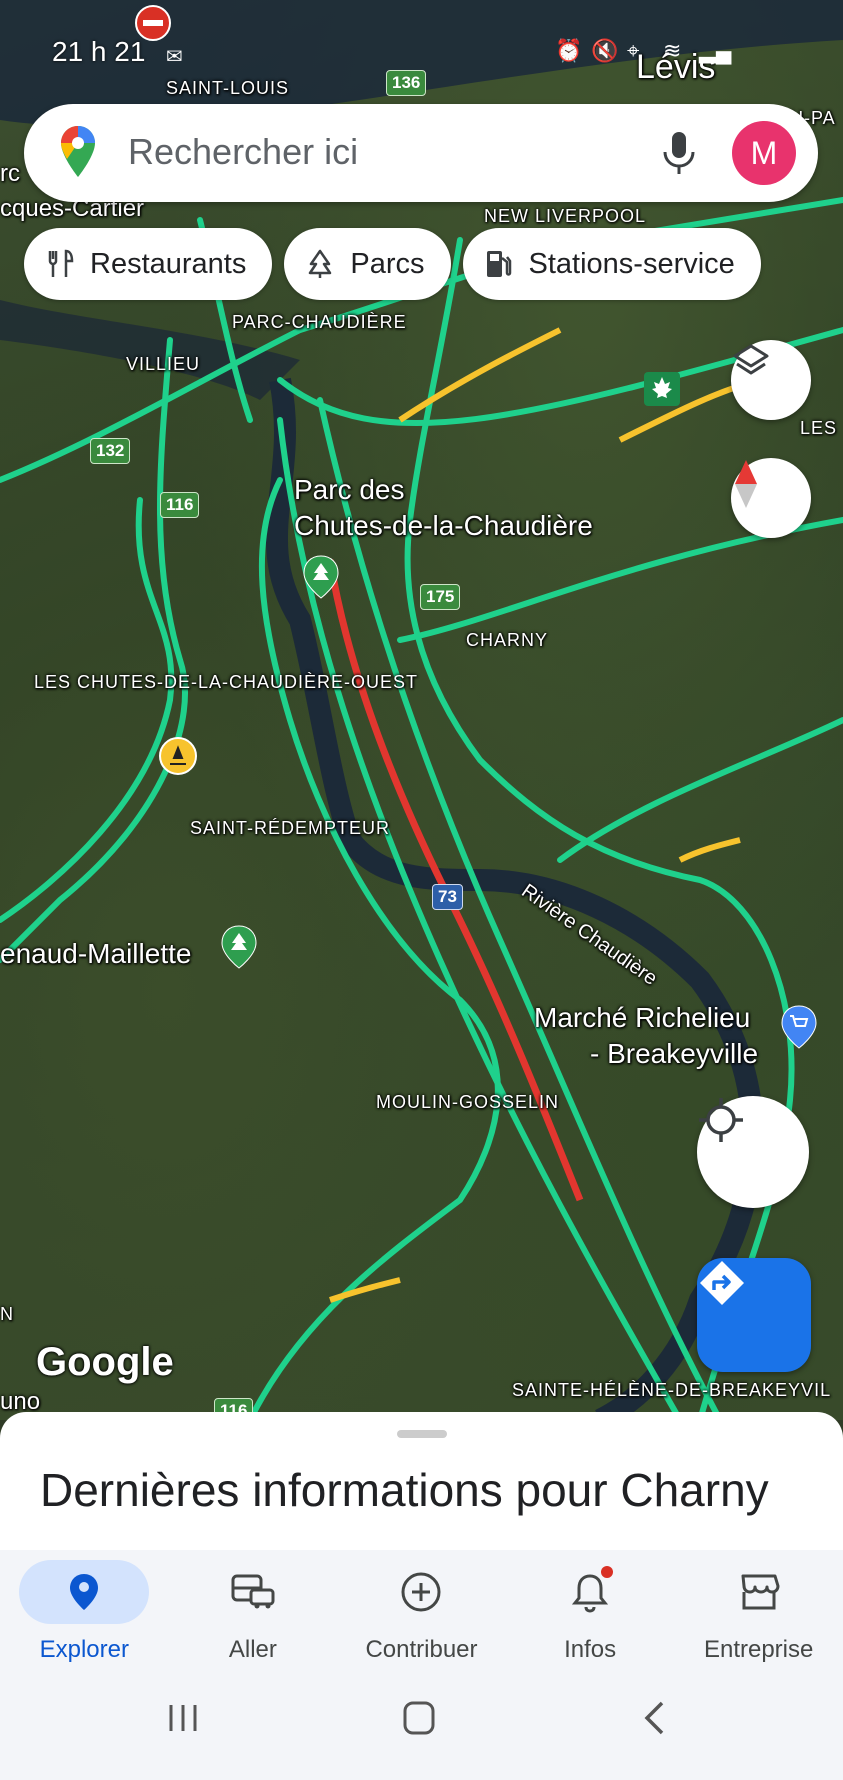 The width and height of the screenshot is (843, 1780). I want to click on home-icon, so click(419, 1718).